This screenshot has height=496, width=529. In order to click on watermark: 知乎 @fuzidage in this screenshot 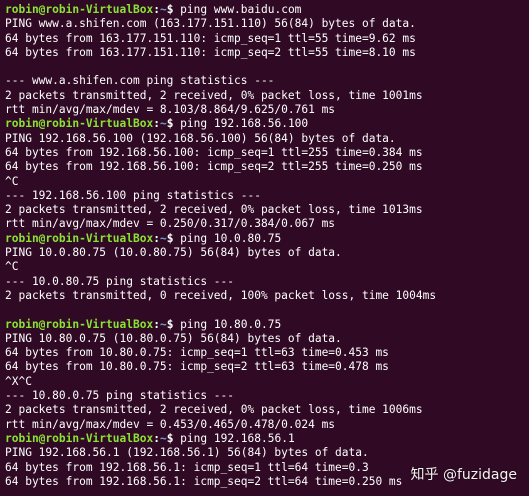, I will do `click(463, 475)`.